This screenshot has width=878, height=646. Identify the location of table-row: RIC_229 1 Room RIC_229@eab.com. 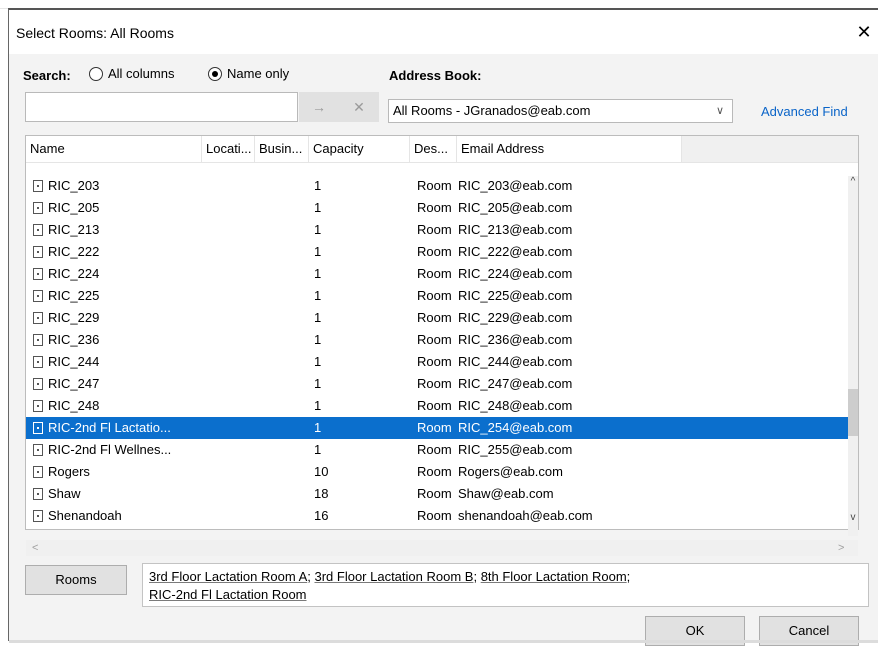
(437, 318).